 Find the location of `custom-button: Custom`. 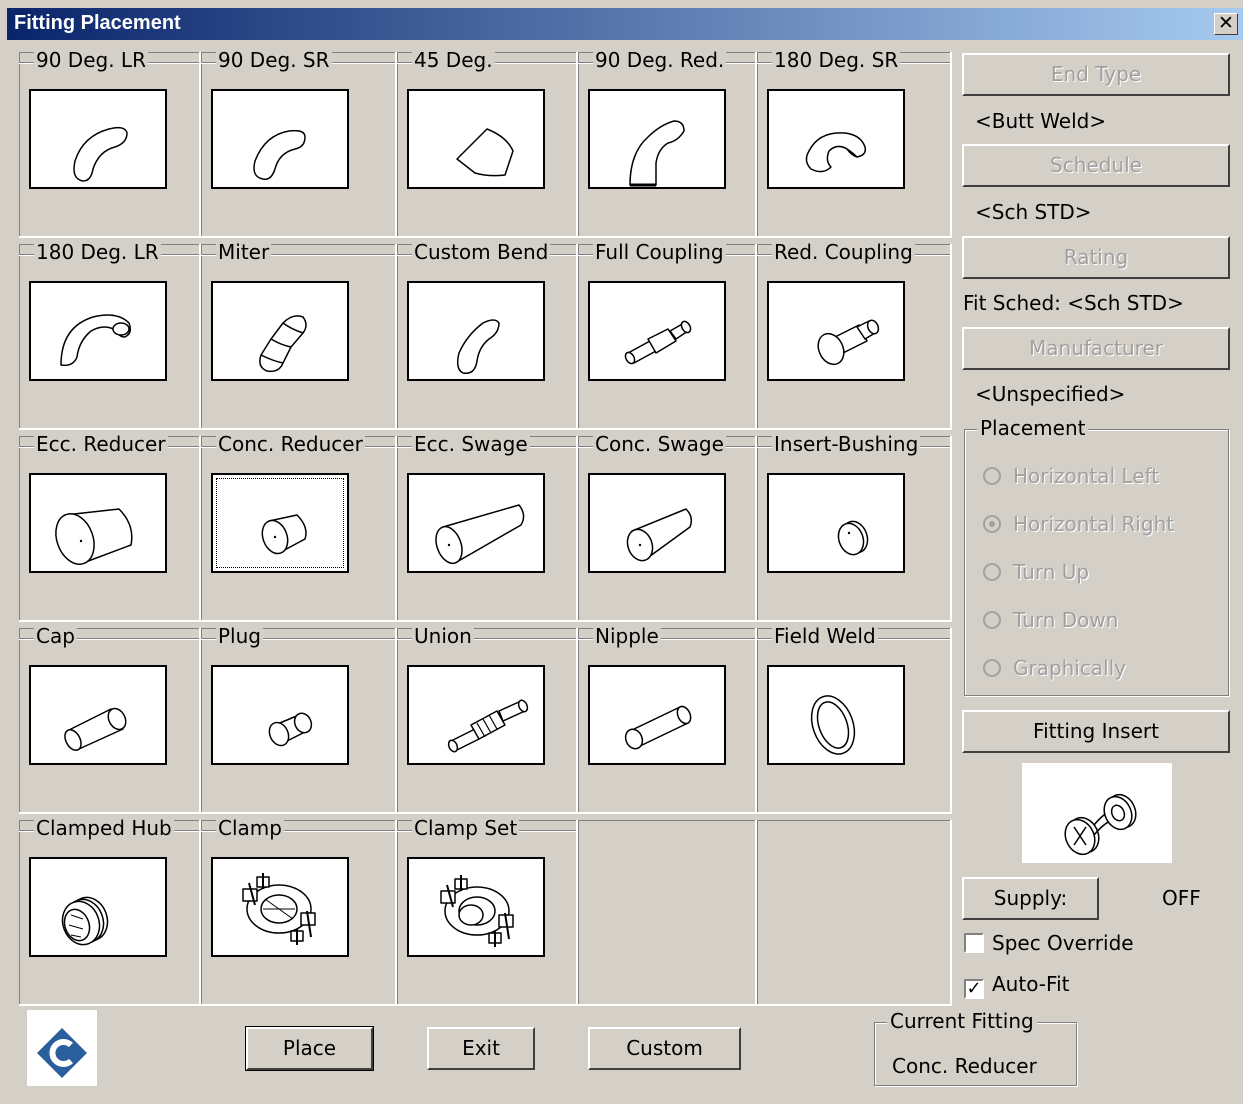

custom-button: Custom is located at coordinates (664, 1048).